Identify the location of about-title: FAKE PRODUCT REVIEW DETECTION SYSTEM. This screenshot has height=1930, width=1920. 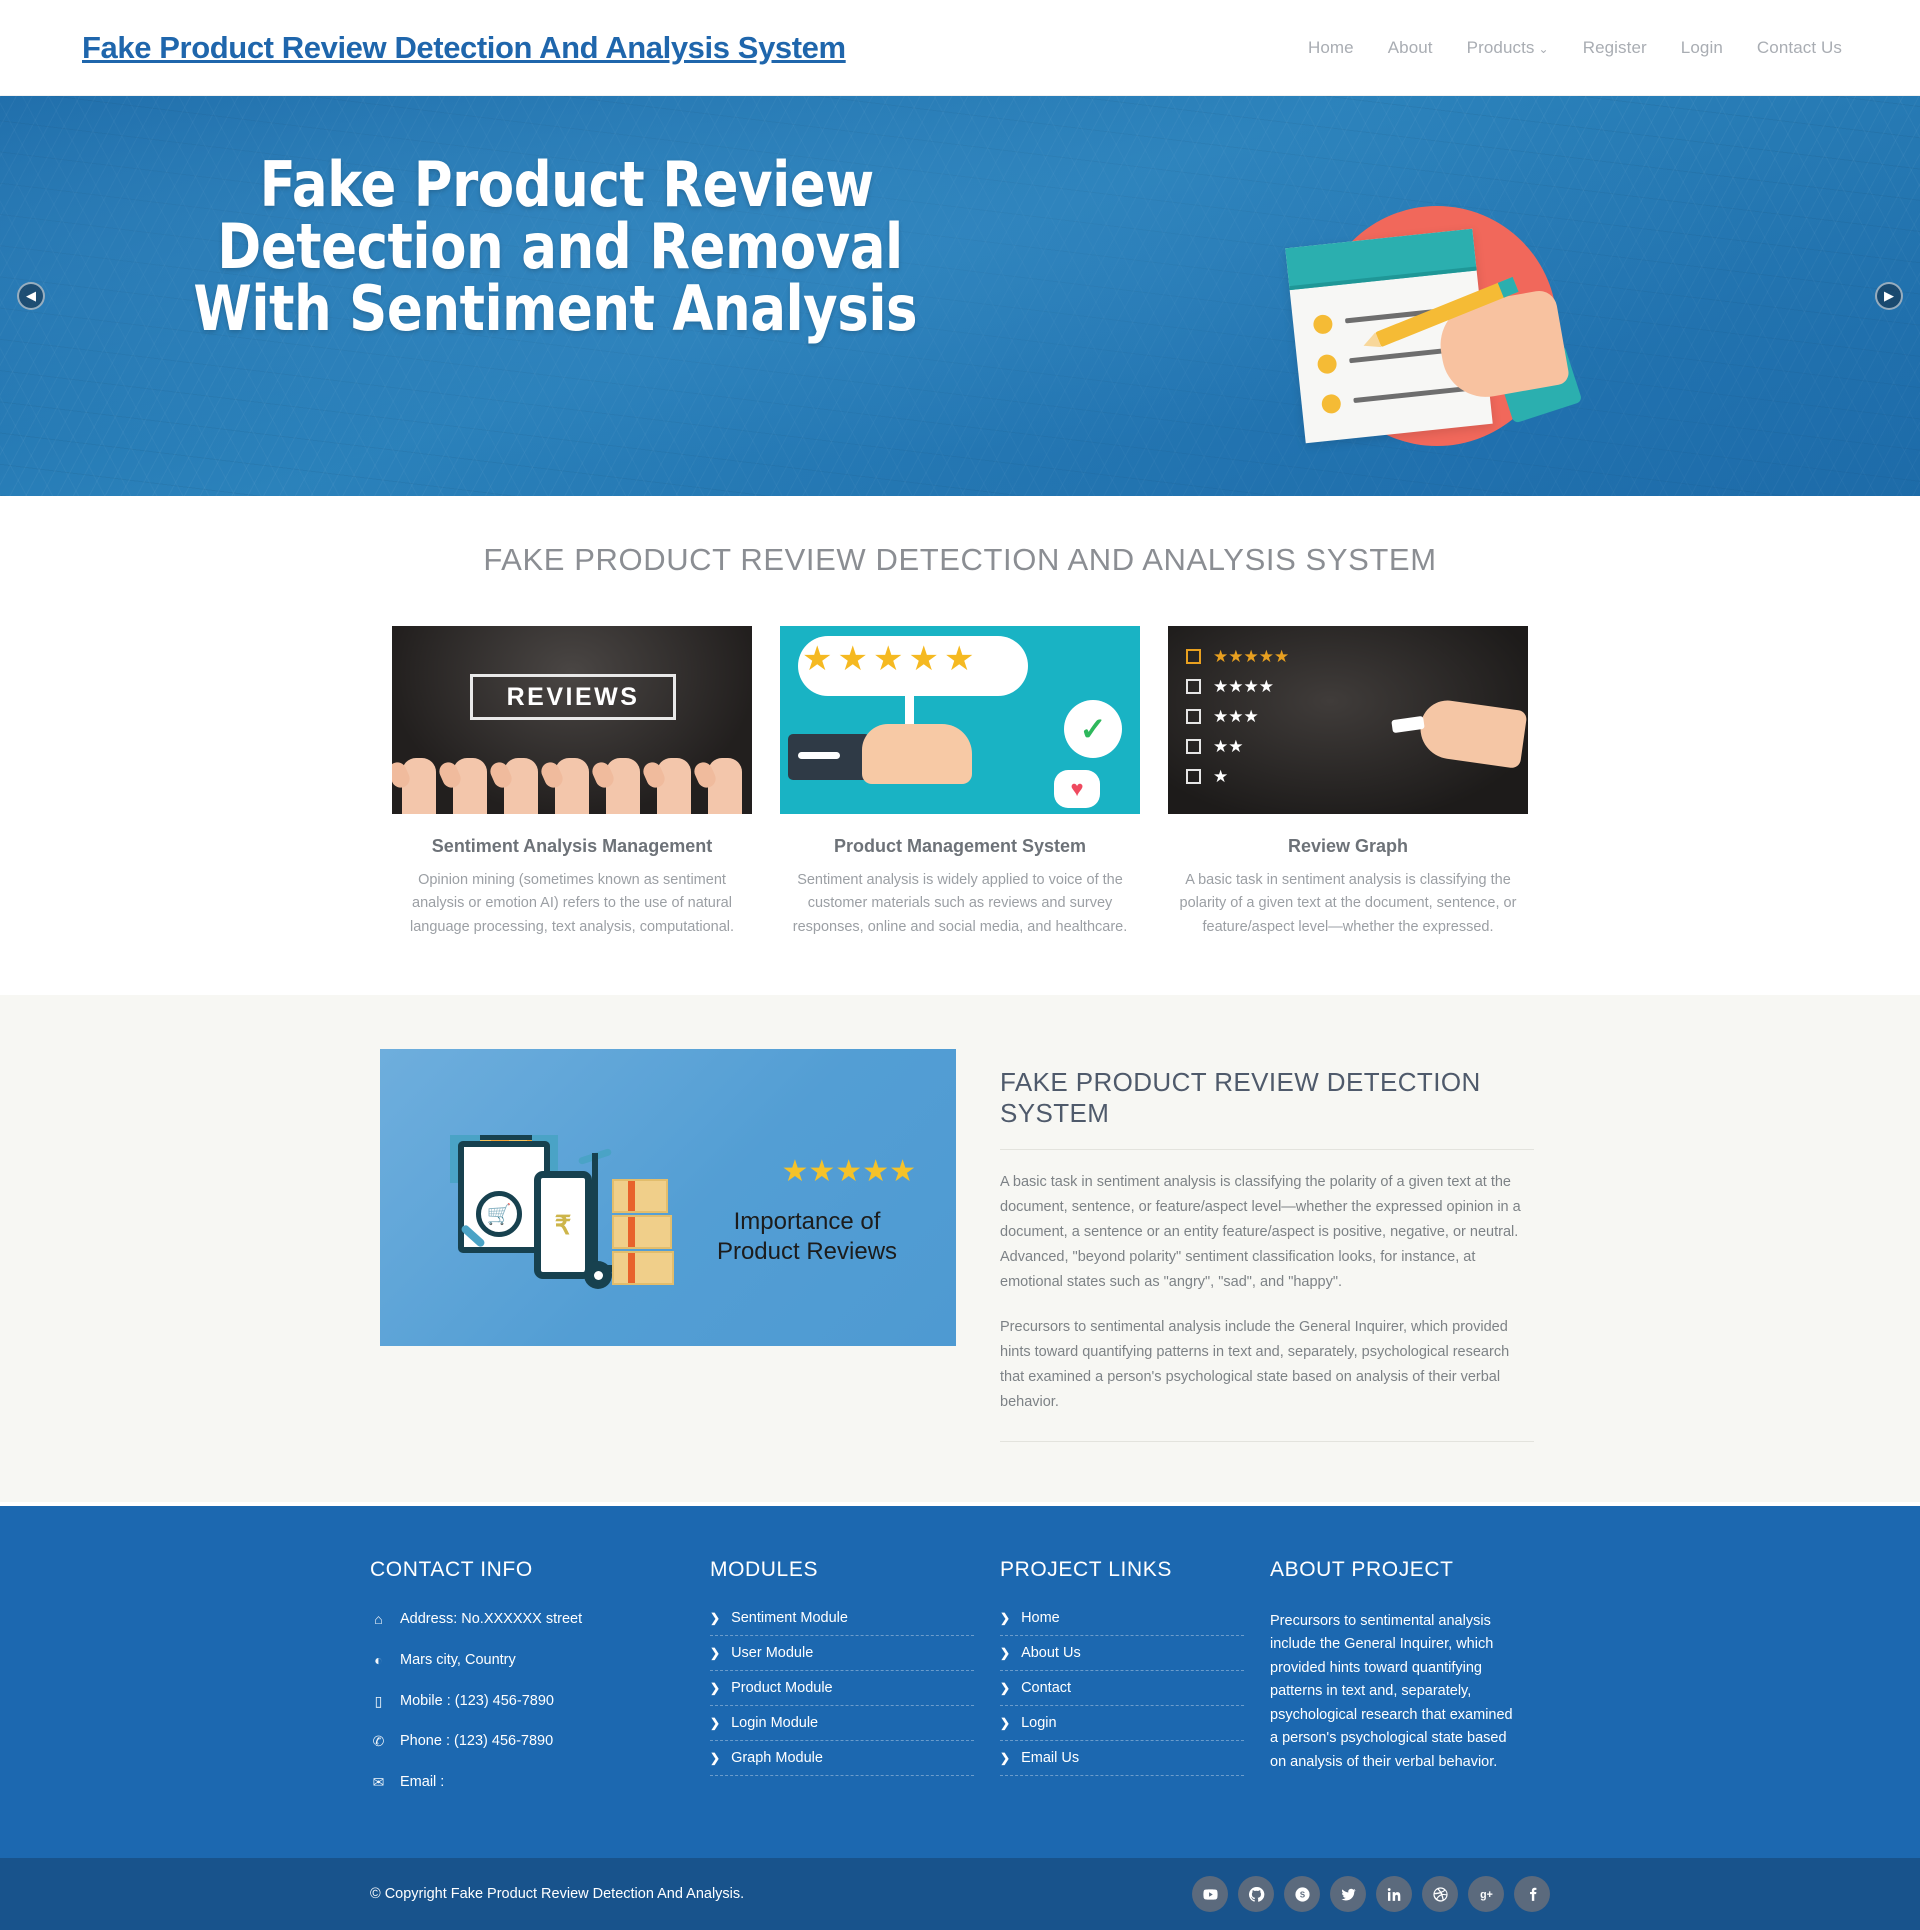
(1267, 1109).